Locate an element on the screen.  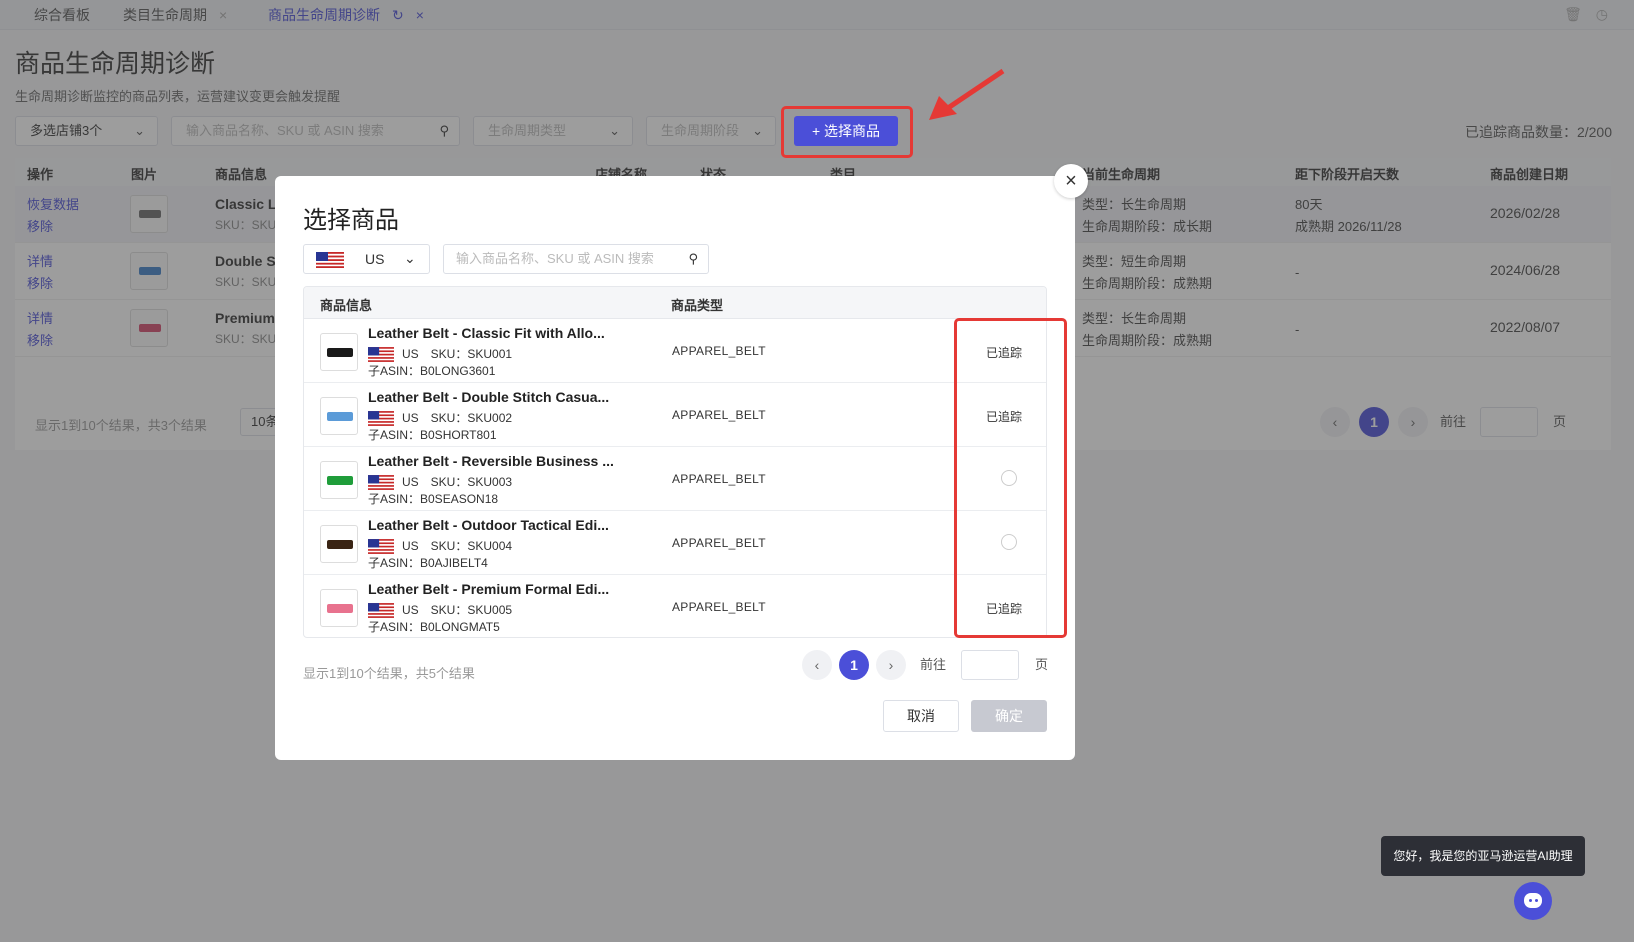
product-asin: 子ASIN：B0AJIBELT4 is located at coordinates (428, 563).